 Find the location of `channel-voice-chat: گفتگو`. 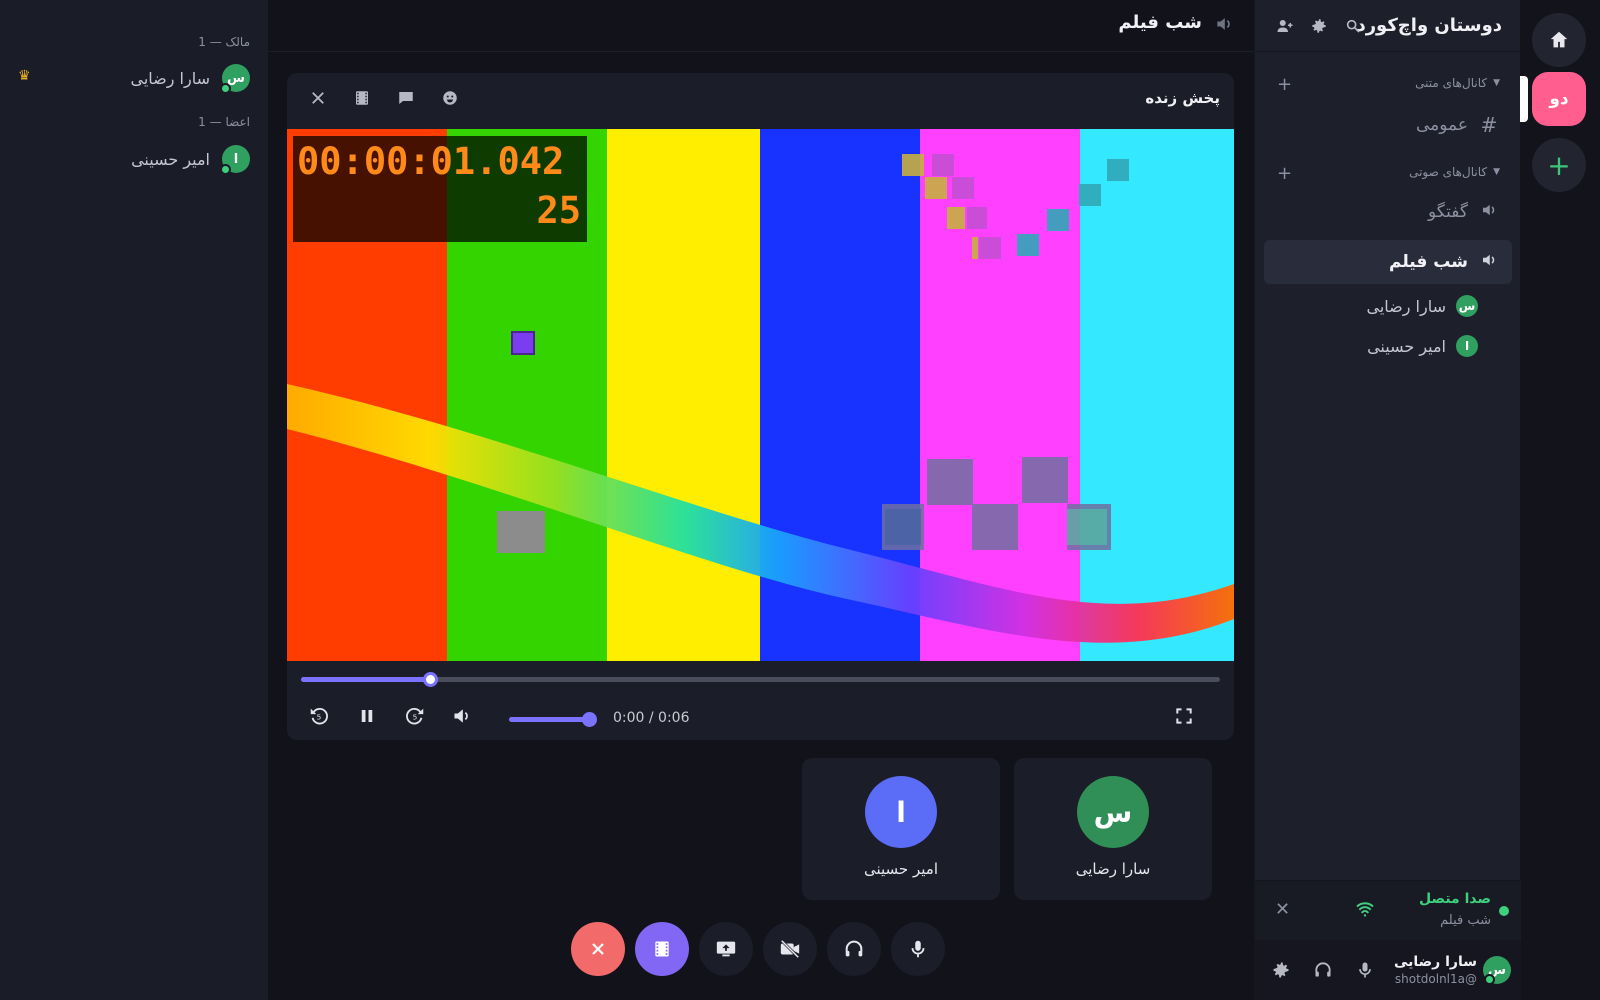

channel-voice-chat: گفتگو is located at coordinates (1388, 212).